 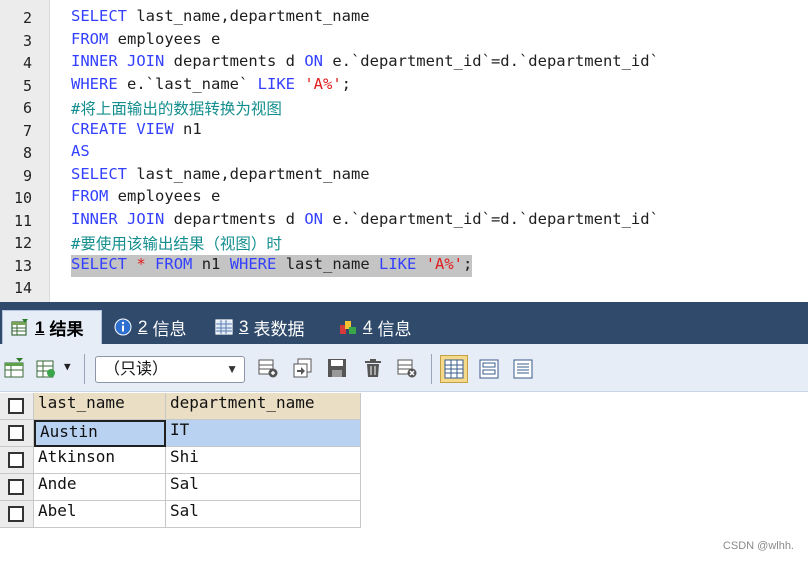 I want to click on select-value: （只读）, so click(x=136, y=369).